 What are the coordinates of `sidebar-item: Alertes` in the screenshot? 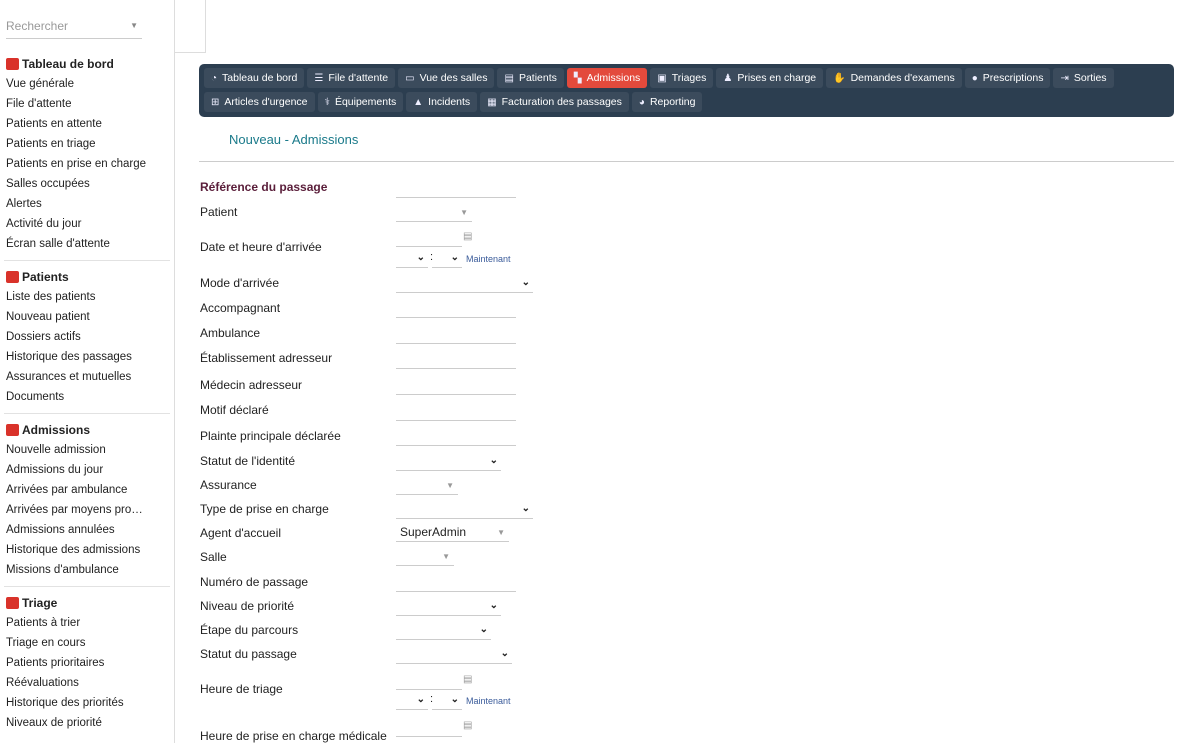 It's located at (83, 204).